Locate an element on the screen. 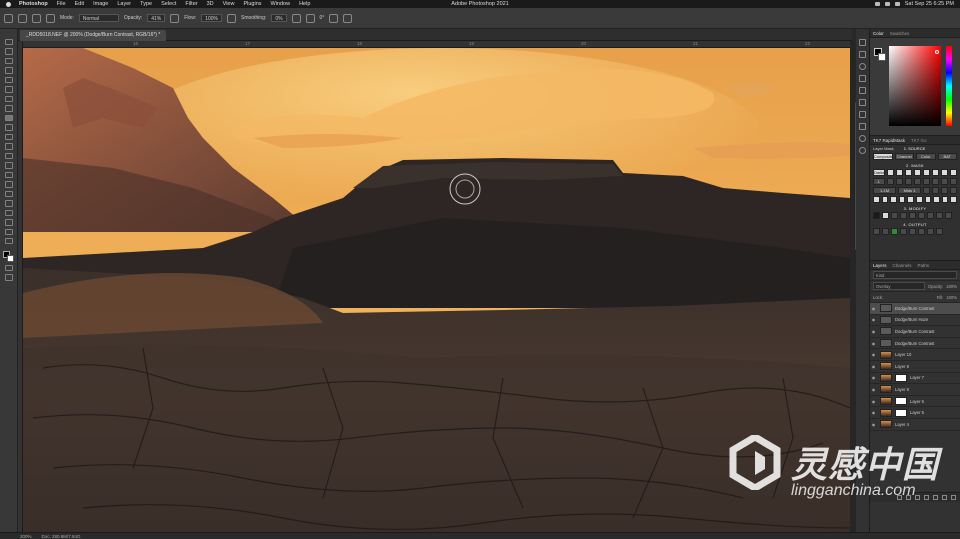 The width and height of the screenshot is (960, 539). gear-icon is located at coordinates (296, 18).